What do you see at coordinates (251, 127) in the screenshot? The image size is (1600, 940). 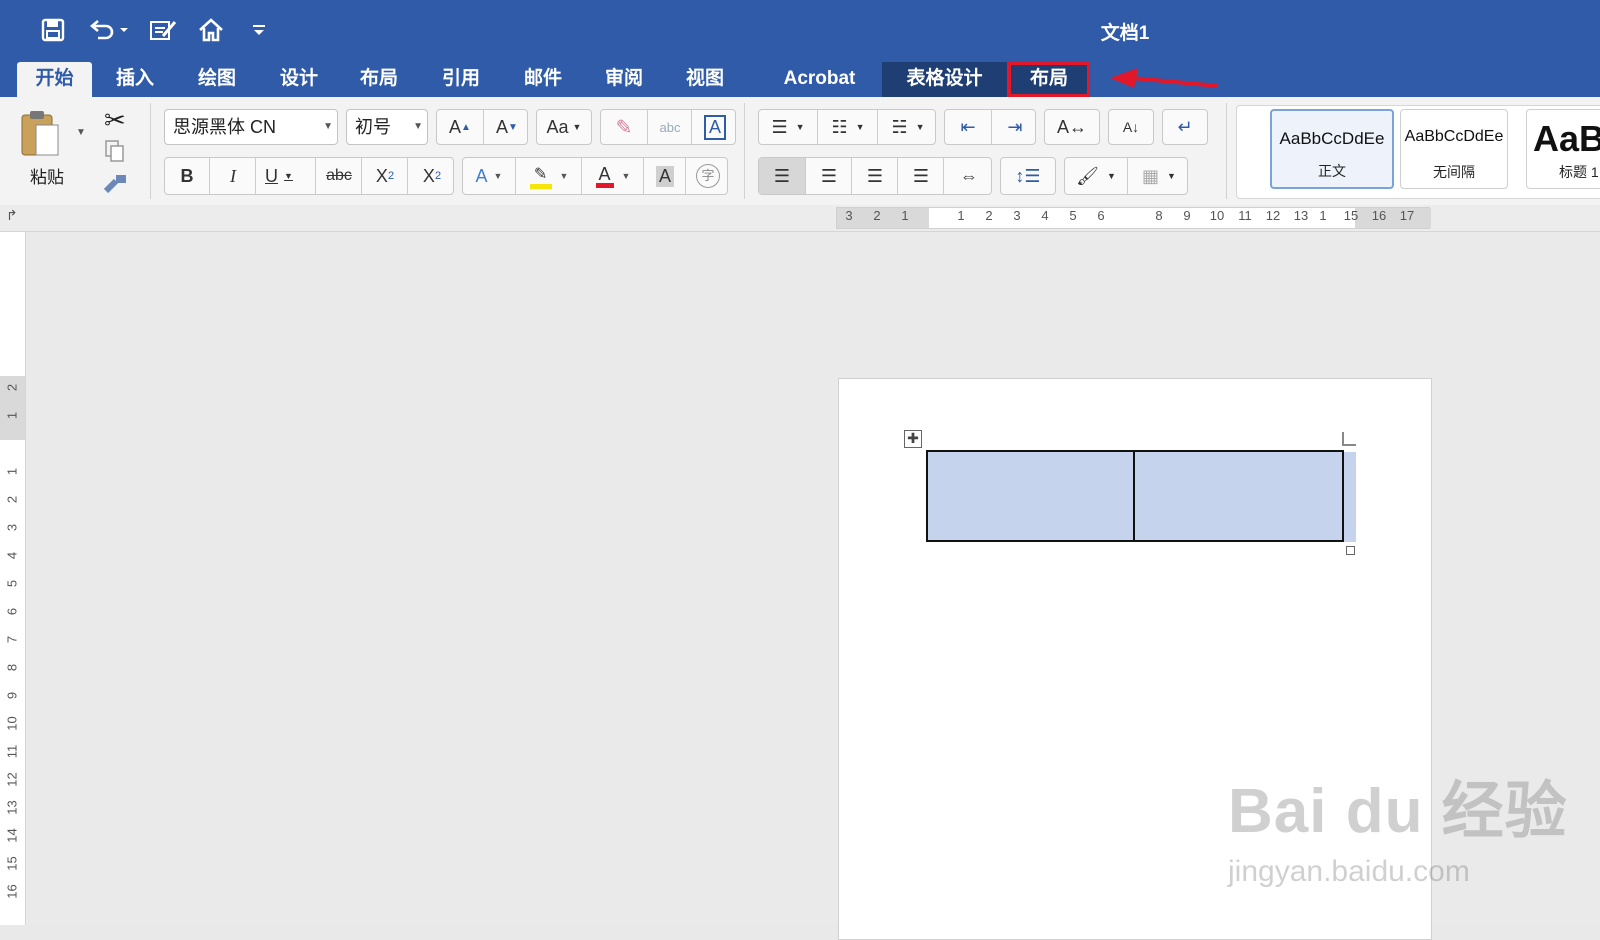 I see `font-family-select: 思源黑体 CN ▼` at bounding box center [251, 127].